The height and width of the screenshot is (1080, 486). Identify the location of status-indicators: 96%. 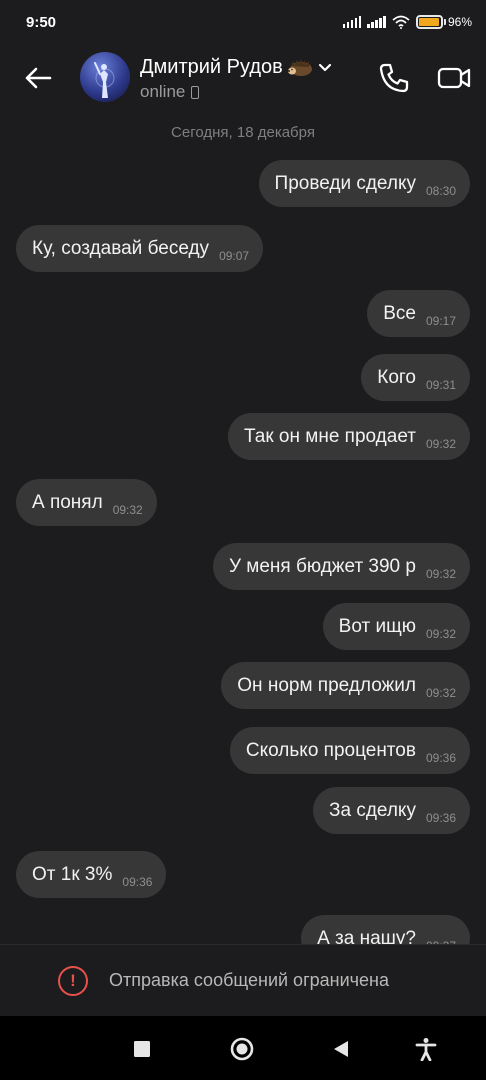
(407, 22).